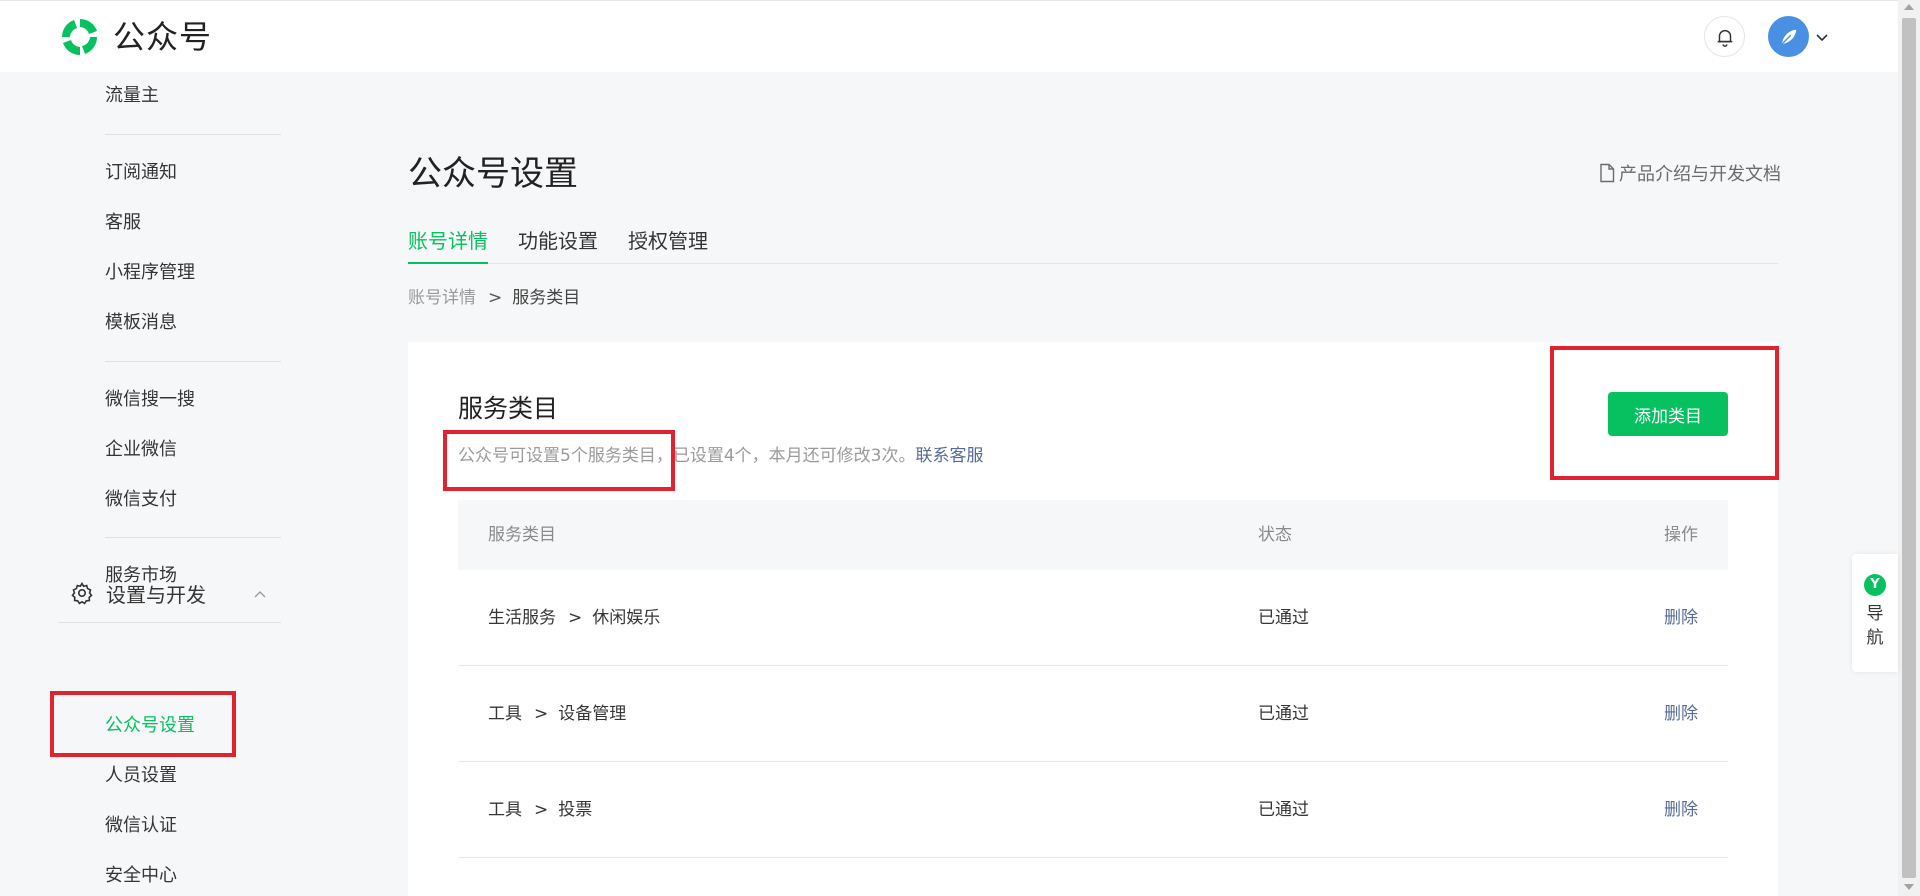  What do you see at coordinates (546, 298) in the screenshot?
I see `breadcrumb-current: 服务类目` at bounding box center [546, 298].